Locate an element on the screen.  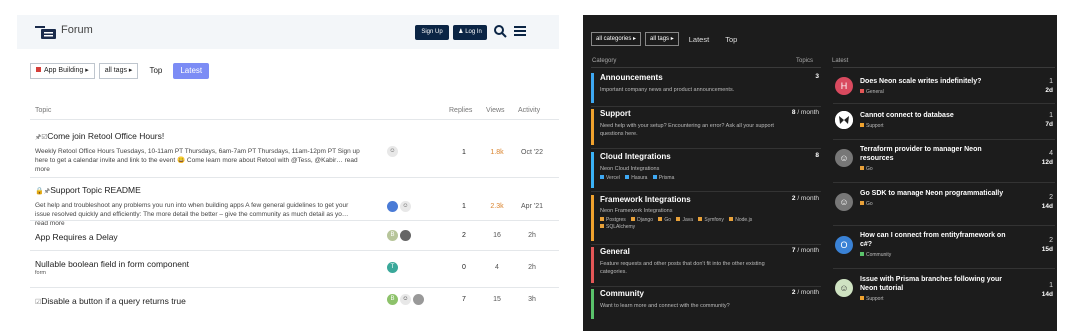
topic-title: Come join Retool Office Hours! is located at coordinates (105, 136).